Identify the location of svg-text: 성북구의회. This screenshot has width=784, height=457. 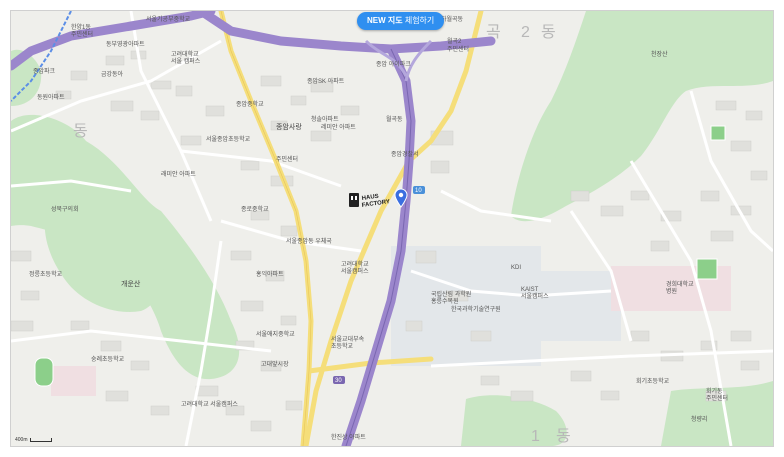
(65, 209).